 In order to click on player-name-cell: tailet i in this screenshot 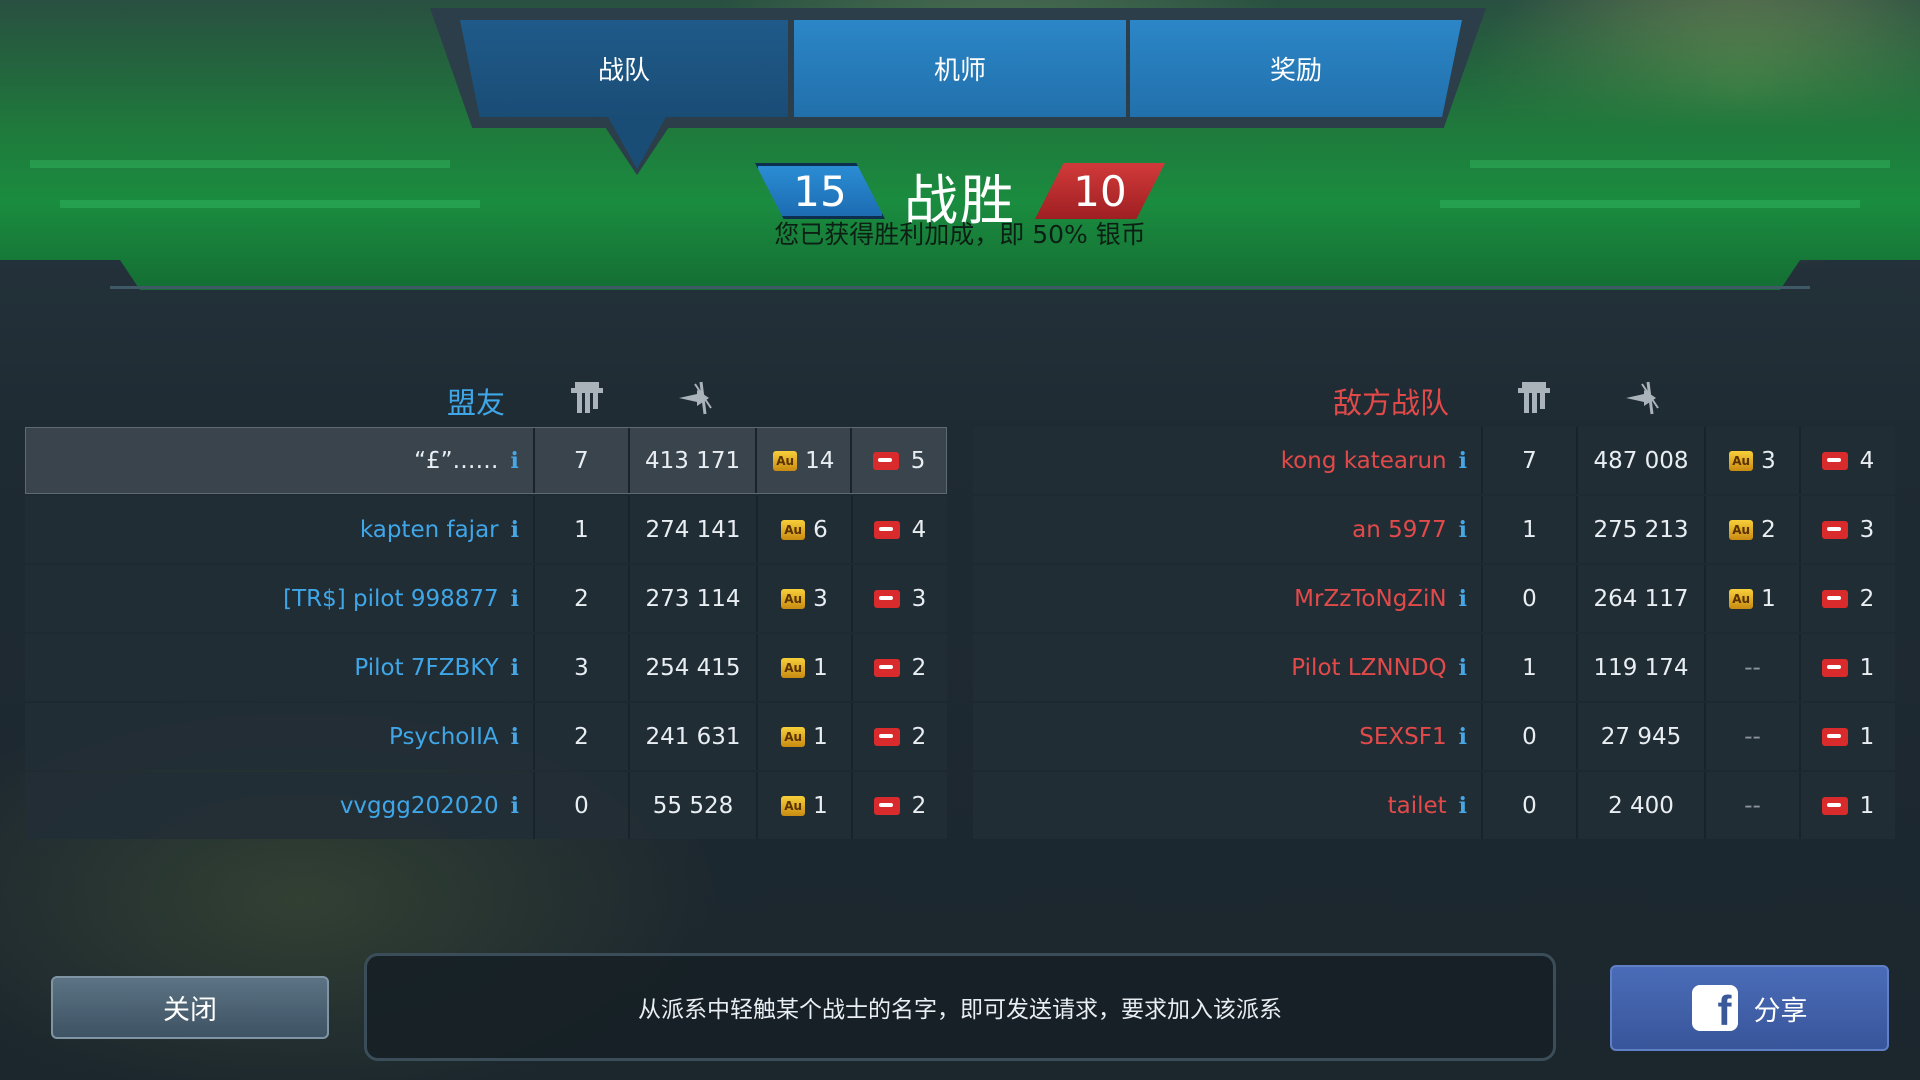, I will do `click(1228, 805)`.